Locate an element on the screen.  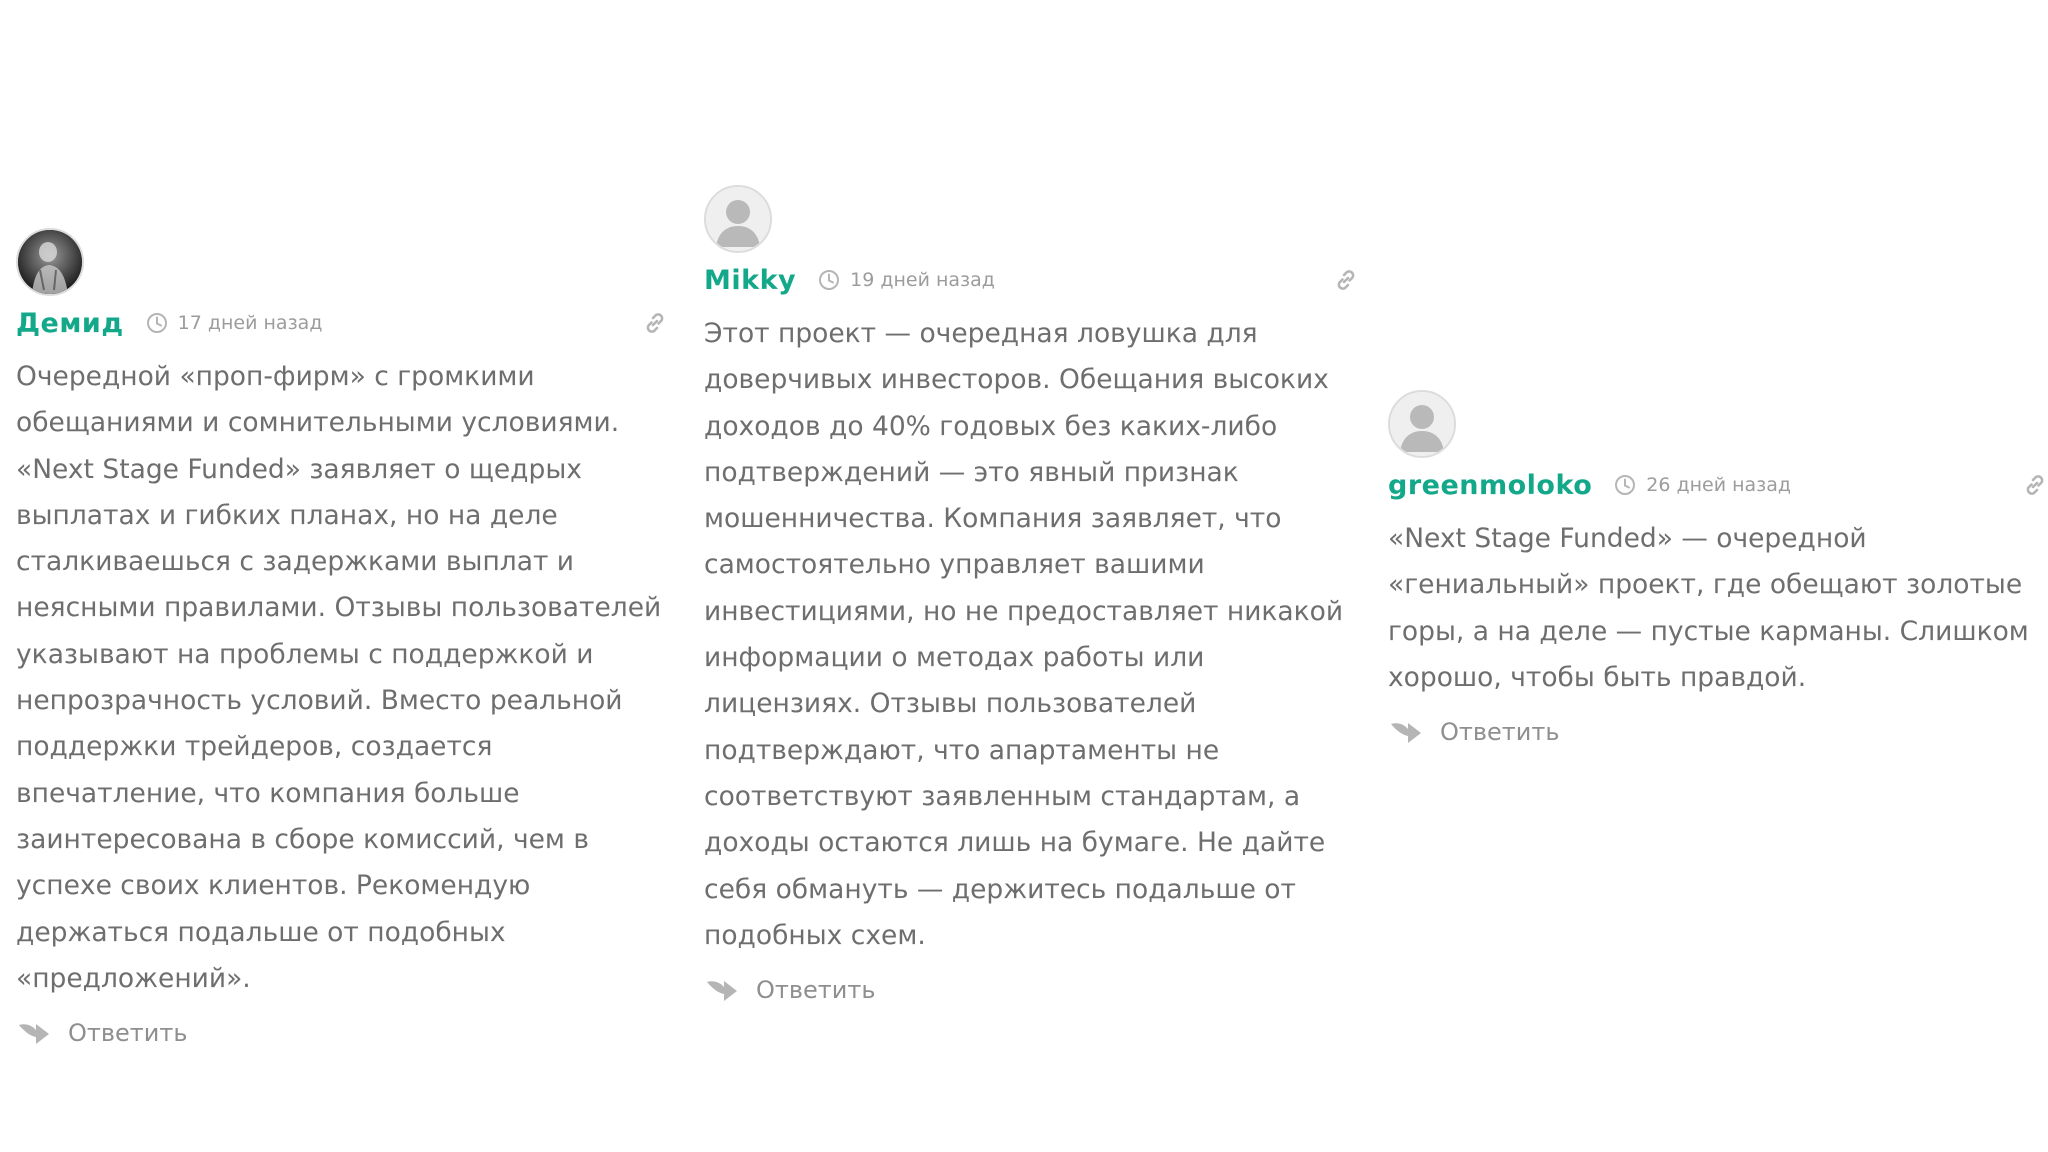
comment-meta: Mikky 19 дней назад is located at coordinates (1031, 280).